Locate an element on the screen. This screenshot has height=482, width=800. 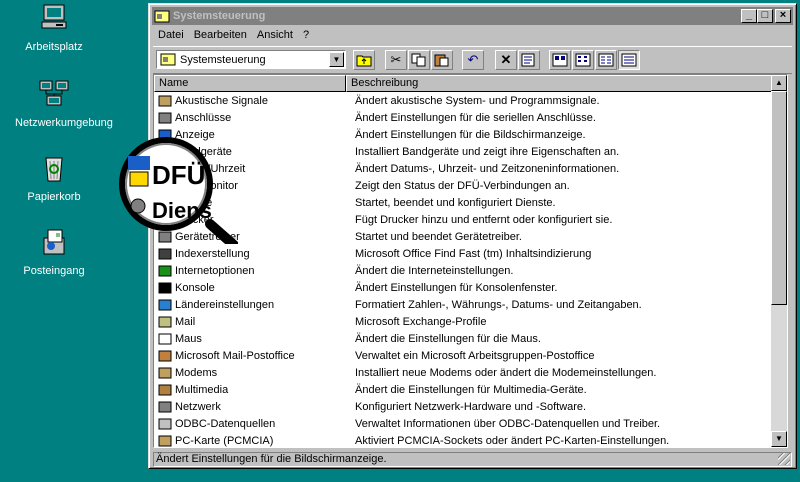
small-icons-view-button is located at coordinates (583, 60).